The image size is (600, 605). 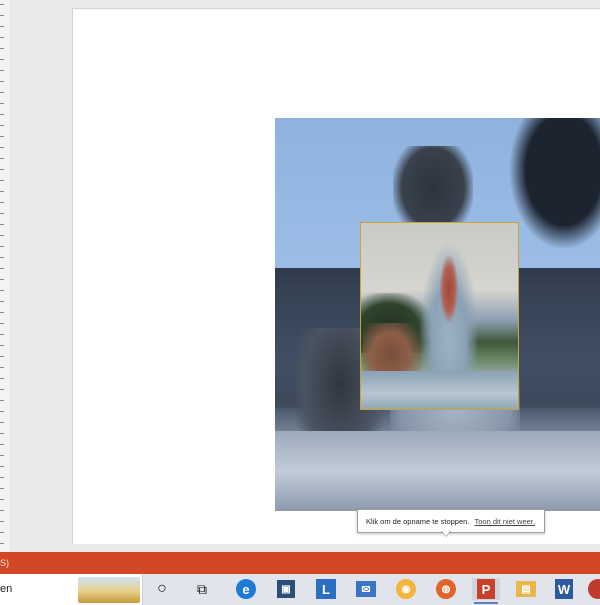 What do you see at coordinates (4, 563) in the screenshot?
I see `status-text: S)` at bounding box center [4, 563].